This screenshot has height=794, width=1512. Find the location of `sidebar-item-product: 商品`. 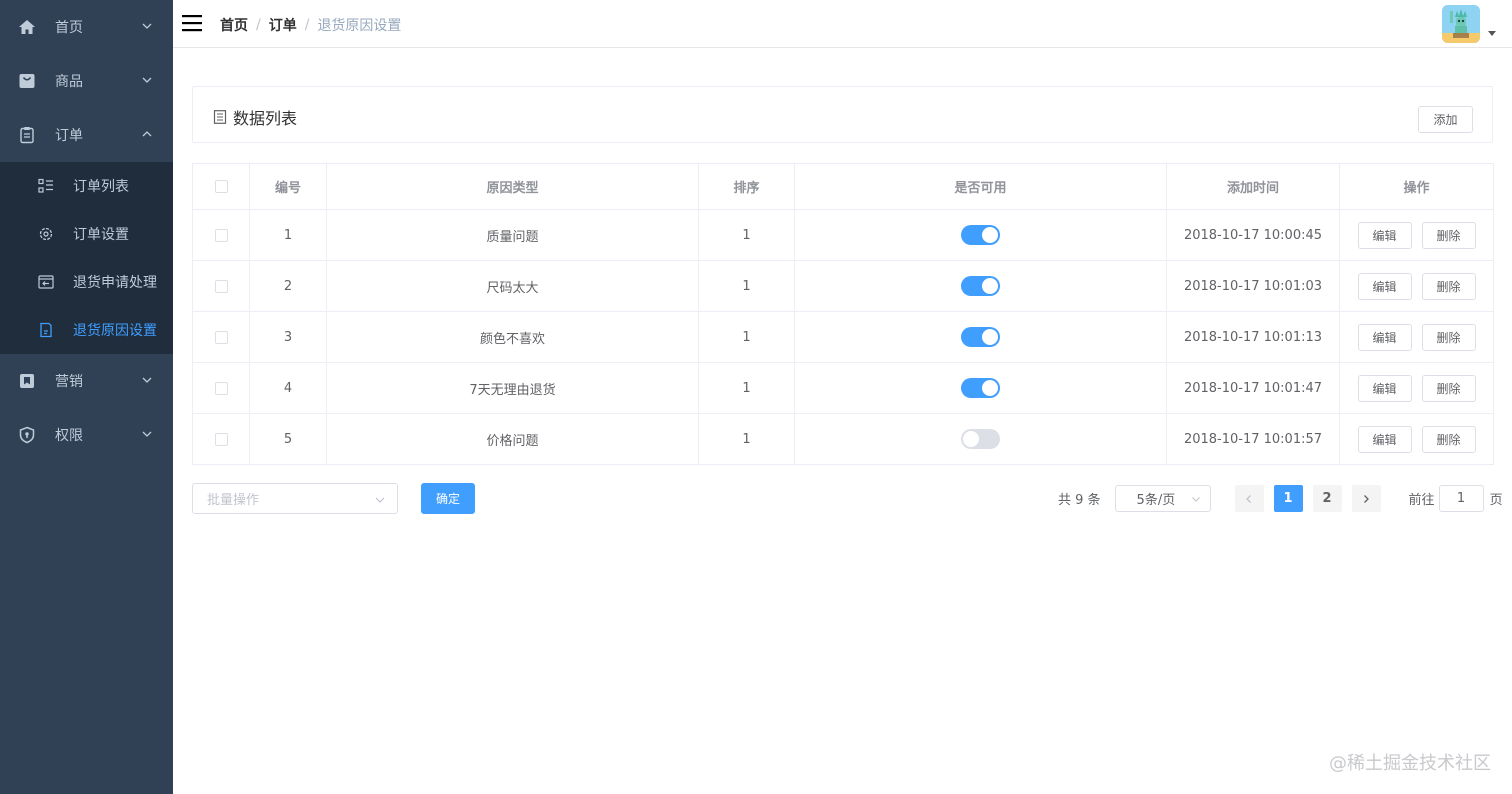

sidebar-item-product: 商品 is located at coordinates (86, 81).